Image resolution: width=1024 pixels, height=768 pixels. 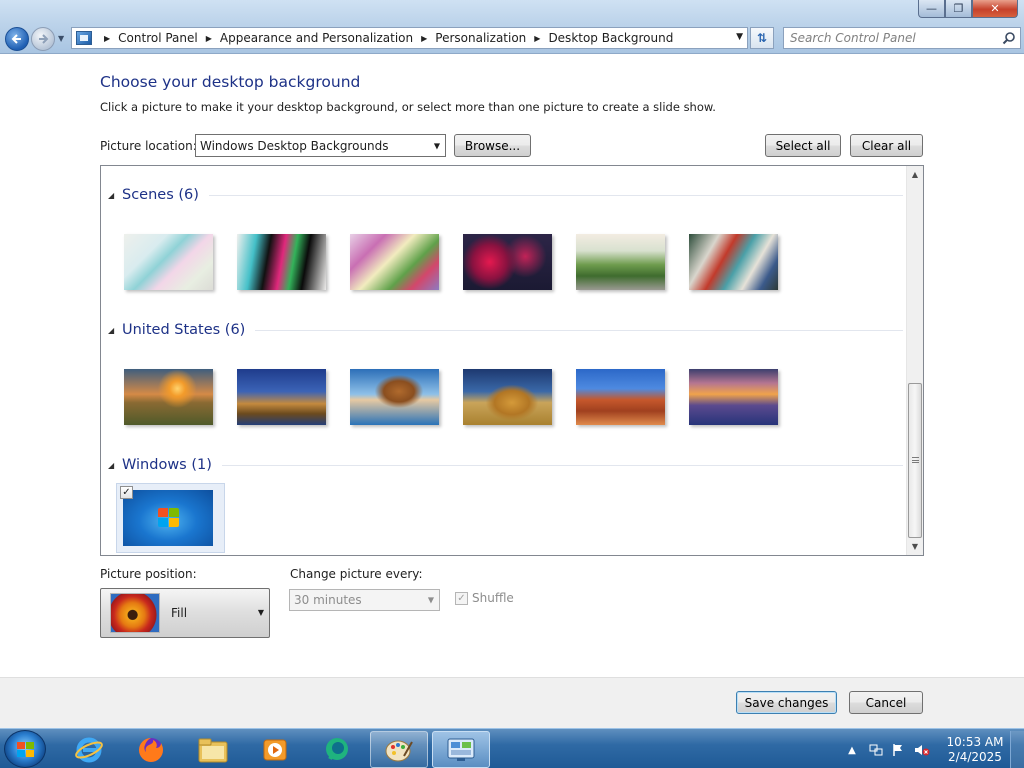 What do you see at coordinates (328, 600) in the screenshot?
I see `interval-value: 30 minutes` at bounding box center [328, 600].